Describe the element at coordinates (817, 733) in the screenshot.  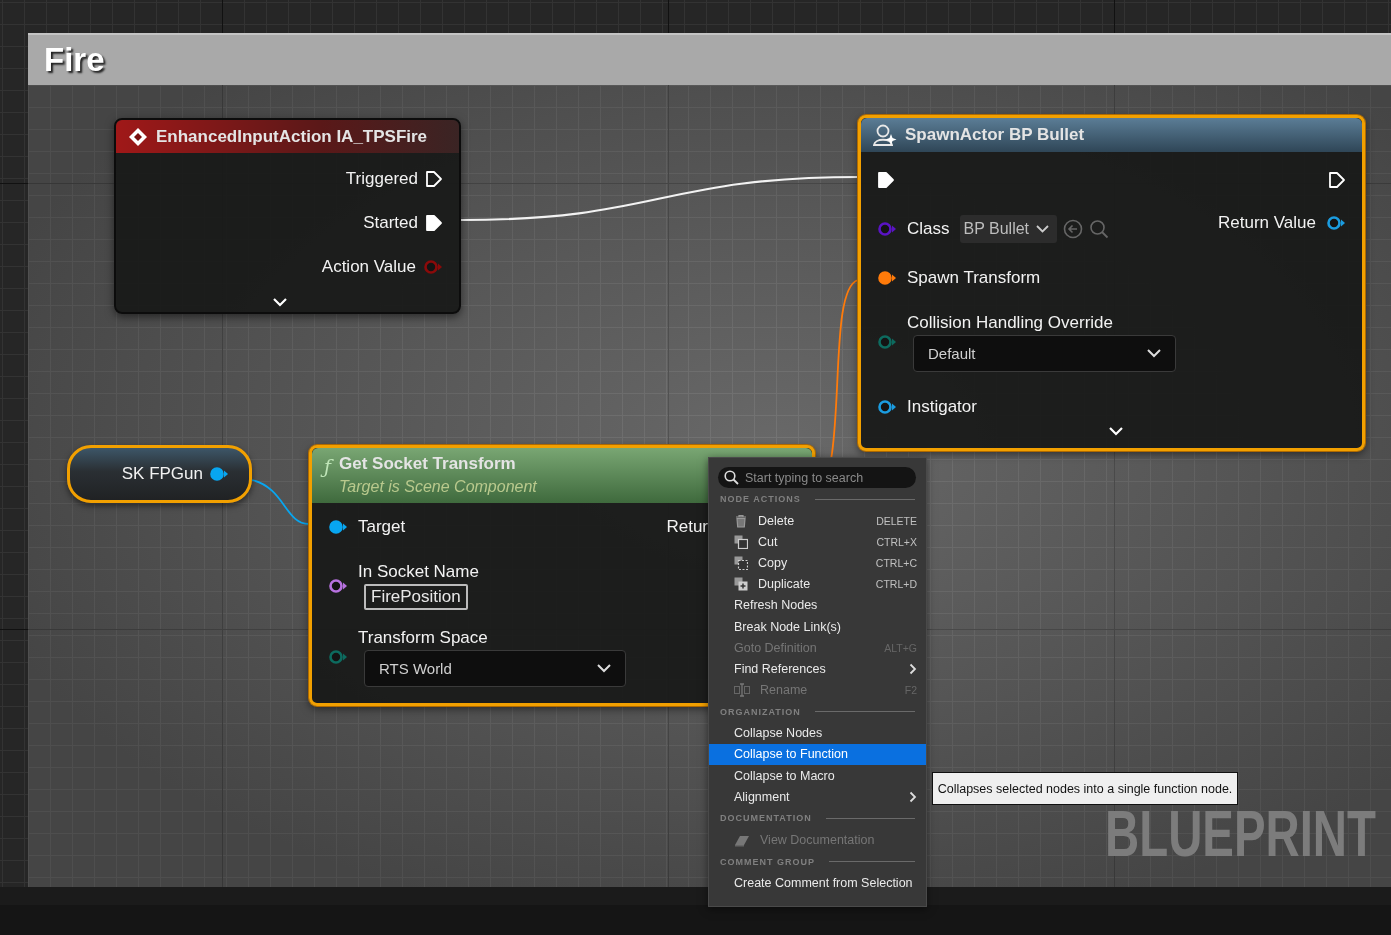
I see `menu-item: Collapse Nodes` at that location.